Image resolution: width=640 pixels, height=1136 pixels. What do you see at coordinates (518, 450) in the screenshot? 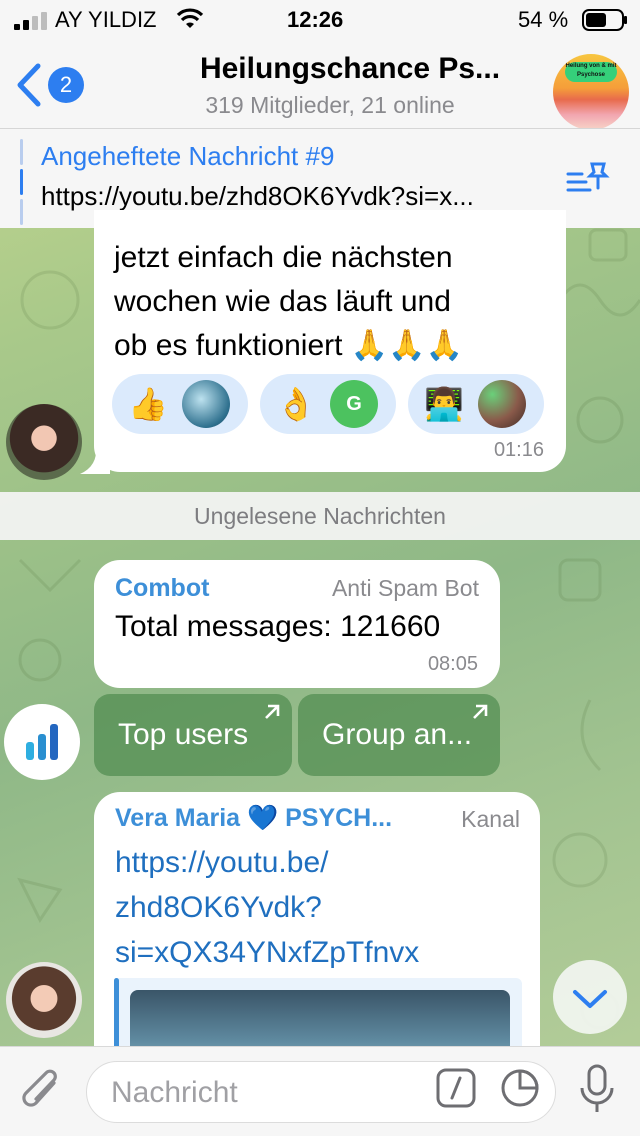
I see `message-timestamp: 01:16` at bounding box center [518, 450].